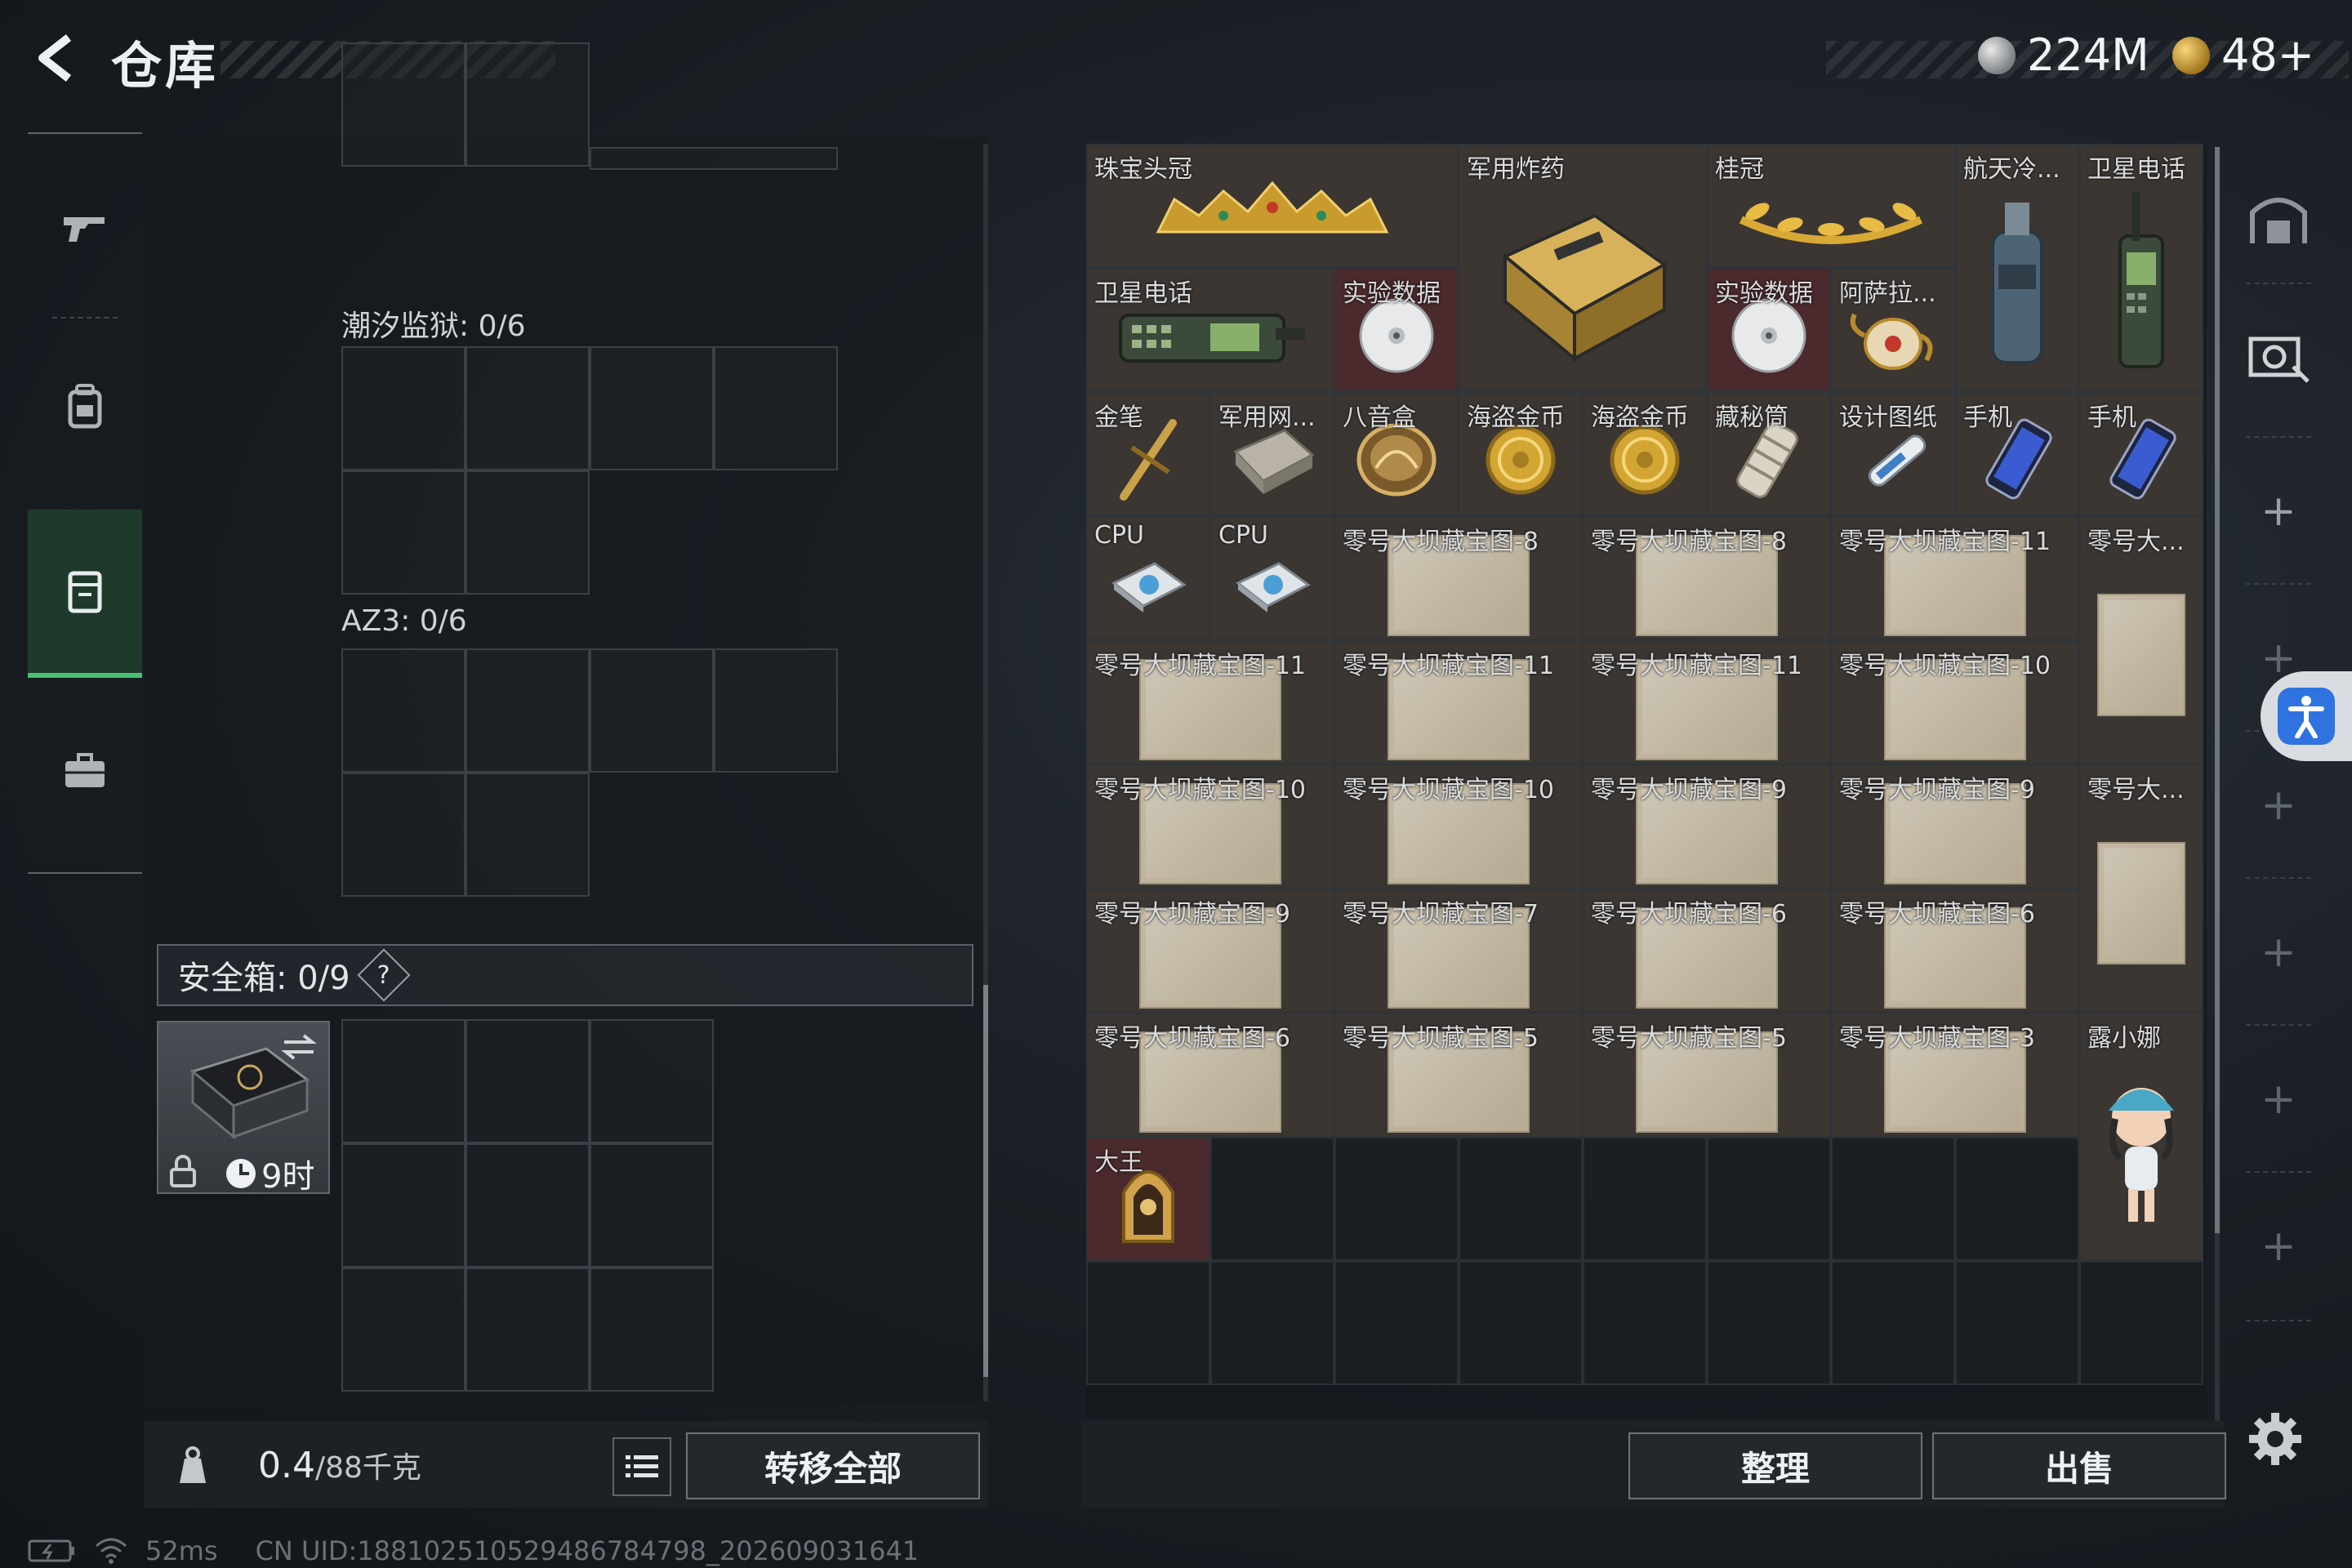  I want to click on accessibility-button, so click(2306, 716).